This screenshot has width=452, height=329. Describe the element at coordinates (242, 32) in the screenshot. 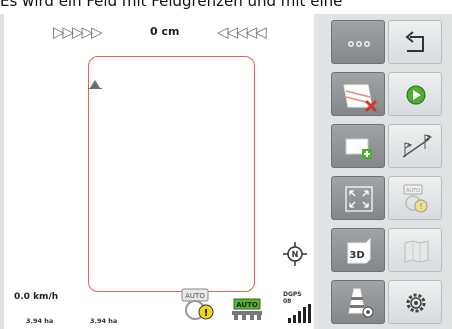

I see `chevron-left-icons: ◁◁◁◁◁` at that location.